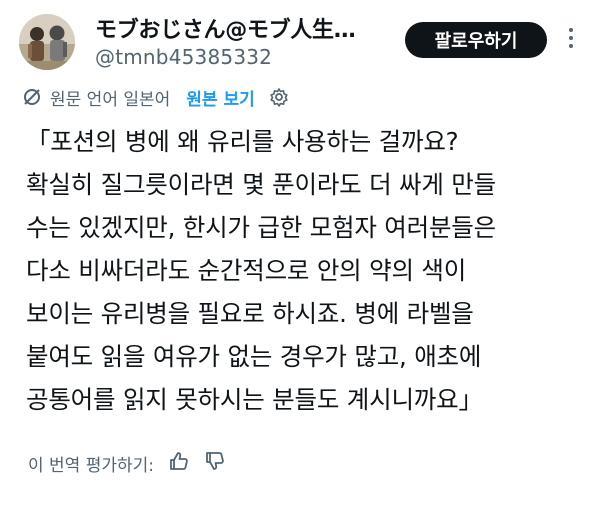 The image size is (600, 506). Describe the element at coordinates (220, 97) in the screenshot. I see `show-original-link: 원본 보기` at that location.